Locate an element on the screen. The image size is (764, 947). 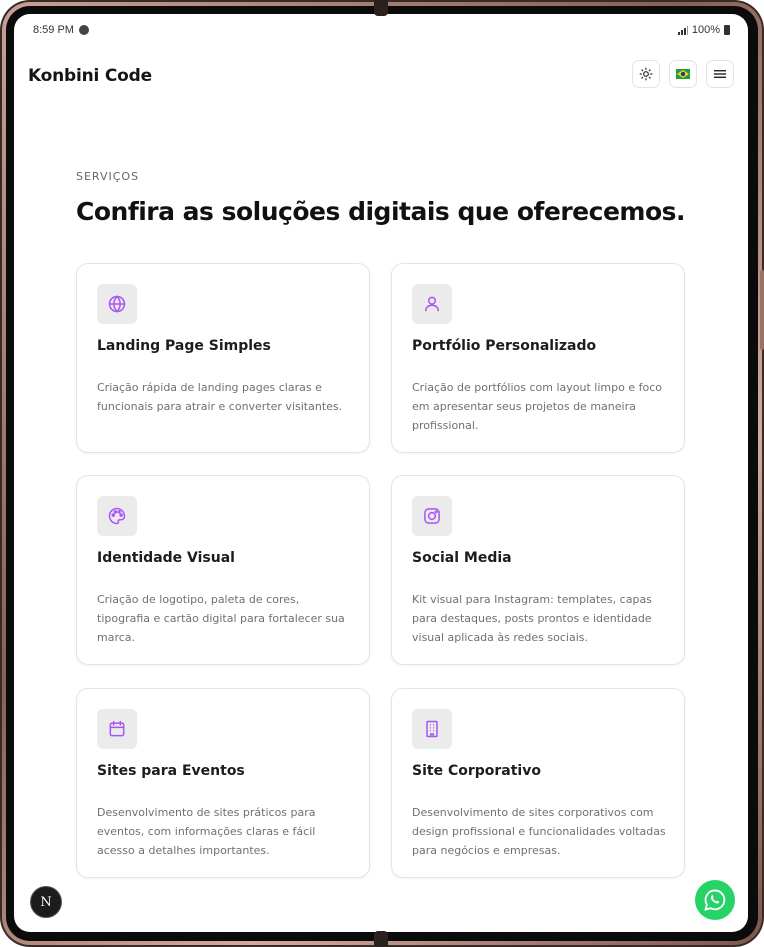
section-eyebrow: SERVIÇOS is located at coordinates (108, 176).